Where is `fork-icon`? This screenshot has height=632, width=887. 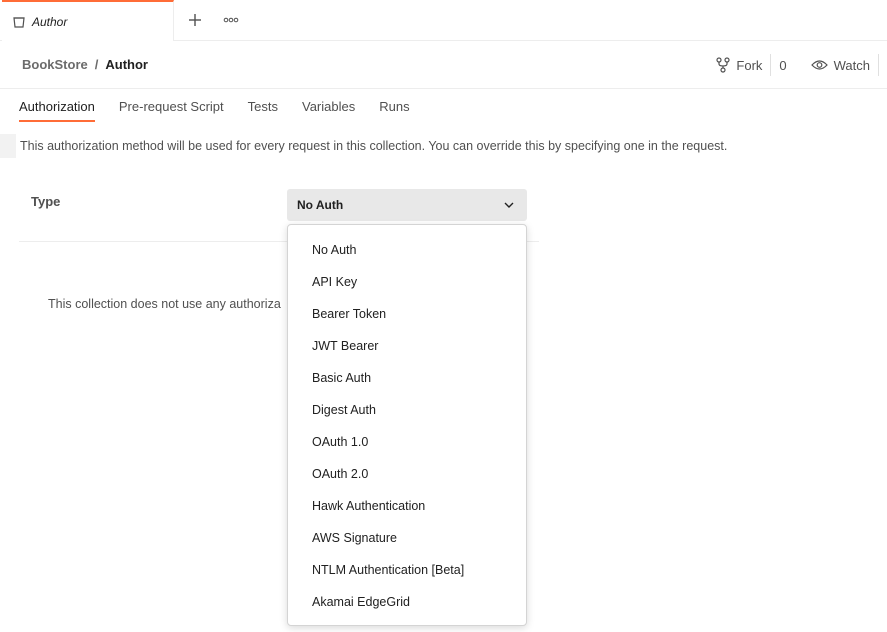 fork-icon is located at coordinates (723, 65).